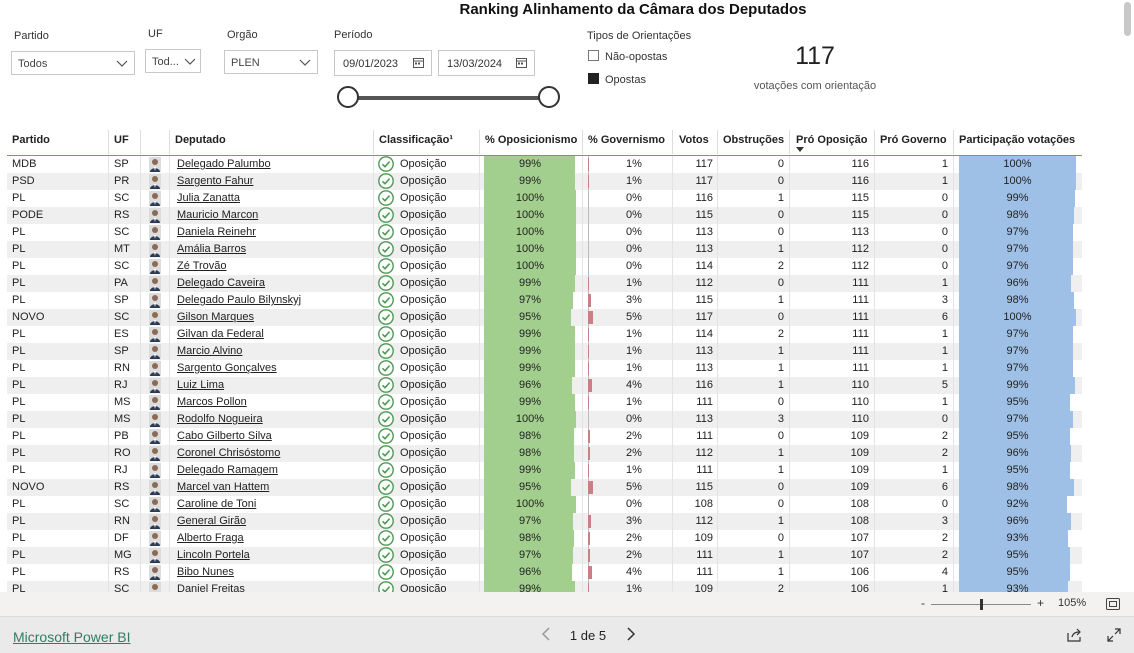 The image size is (1134, 653). What do you see at coordinates (753, 140) in the screenshot?
I see `col-obstrucoes-header: Obstruções` at bounding box center [753, 140].